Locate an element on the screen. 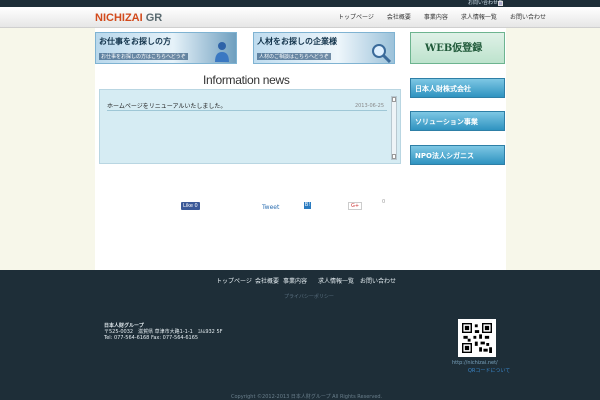 The image size is (600, 400). tweet-button: Tweet is located at coordinates (270, 207).